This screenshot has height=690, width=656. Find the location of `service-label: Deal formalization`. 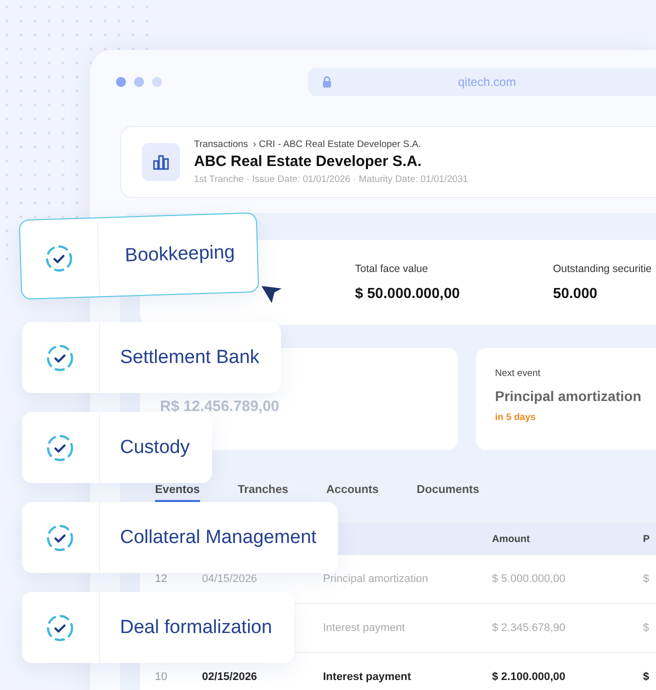

service-label: Deal formalization is located at coordinates (196, 627).